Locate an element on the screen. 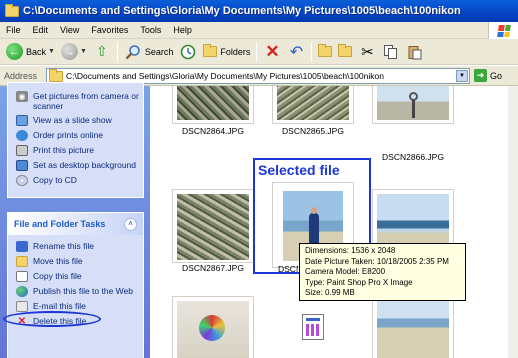  task-label: E-mail this file is located at coordinates (59, 306).